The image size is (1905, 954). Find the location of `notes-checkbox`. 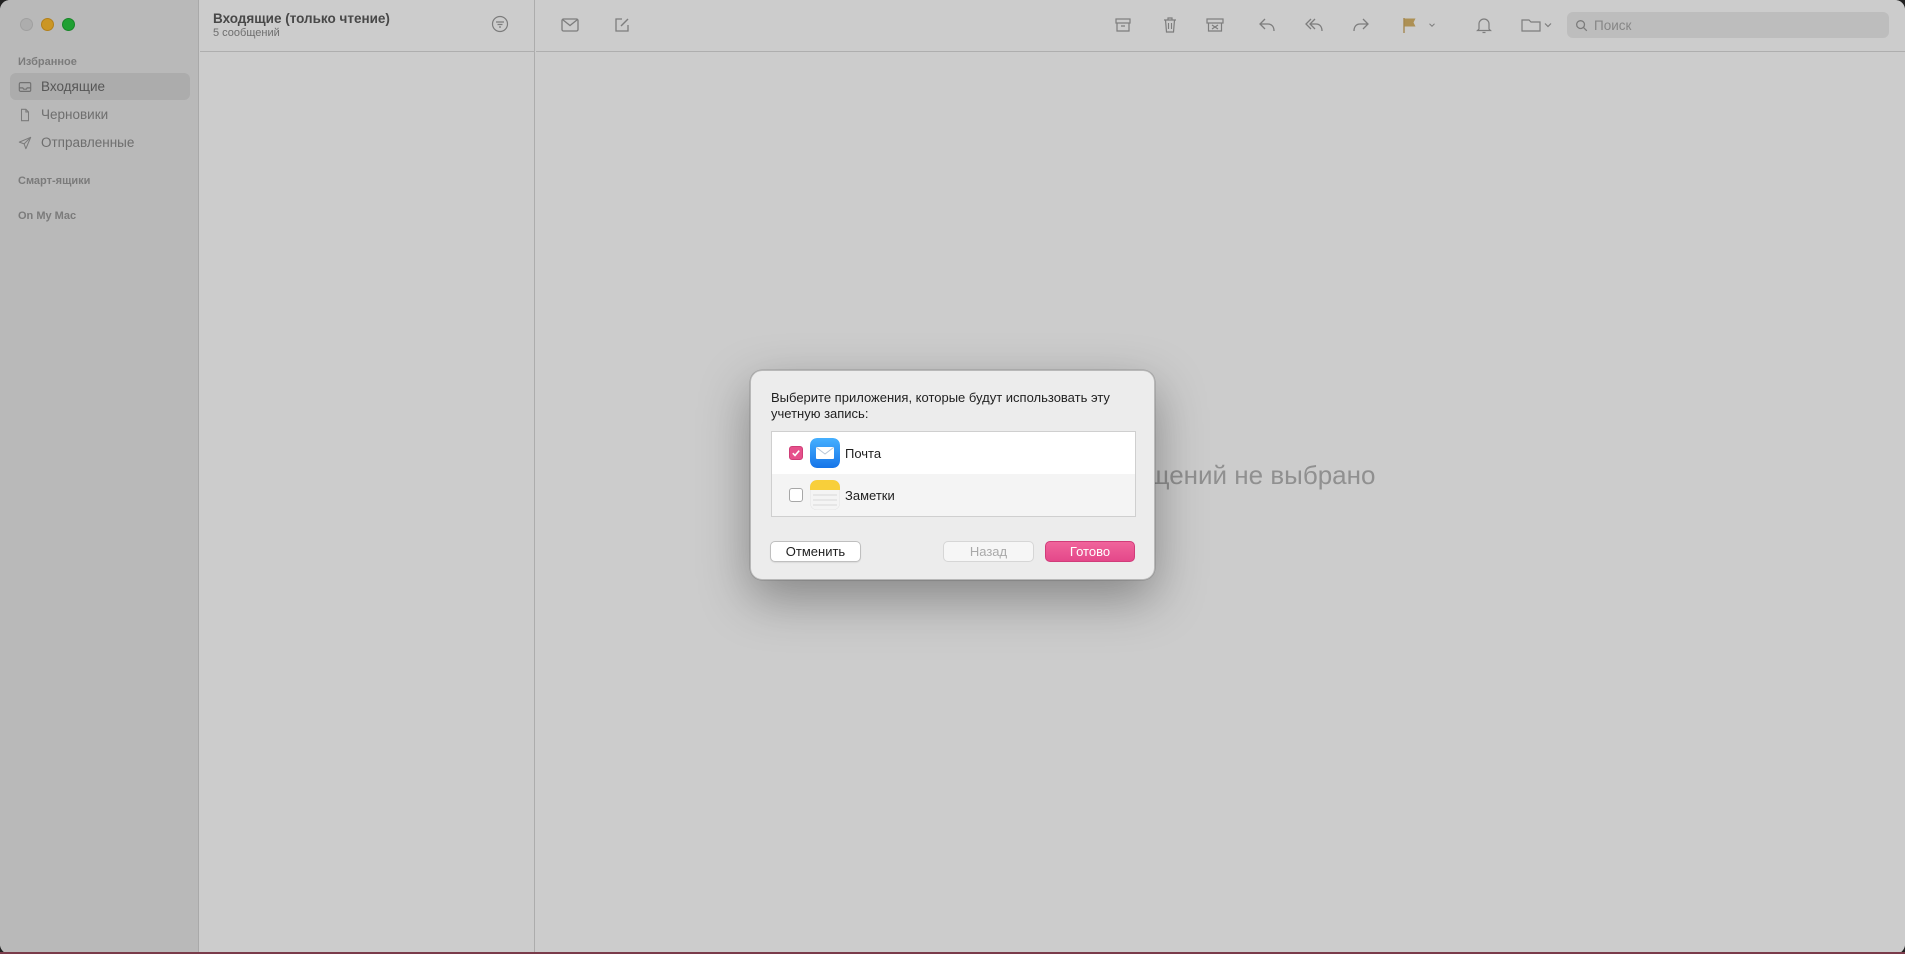

notes-checkbox is located at coordinates (796, 495).